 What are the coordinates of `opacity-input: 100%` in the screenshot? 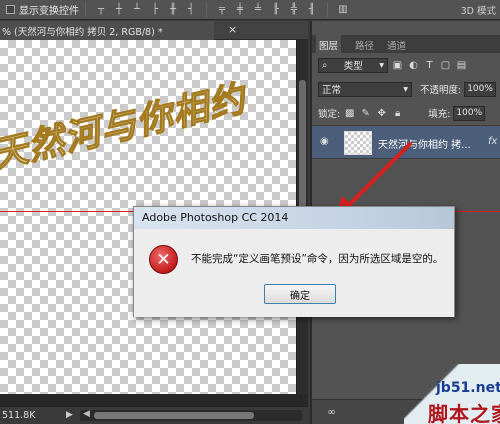 It's located at (480, 89).